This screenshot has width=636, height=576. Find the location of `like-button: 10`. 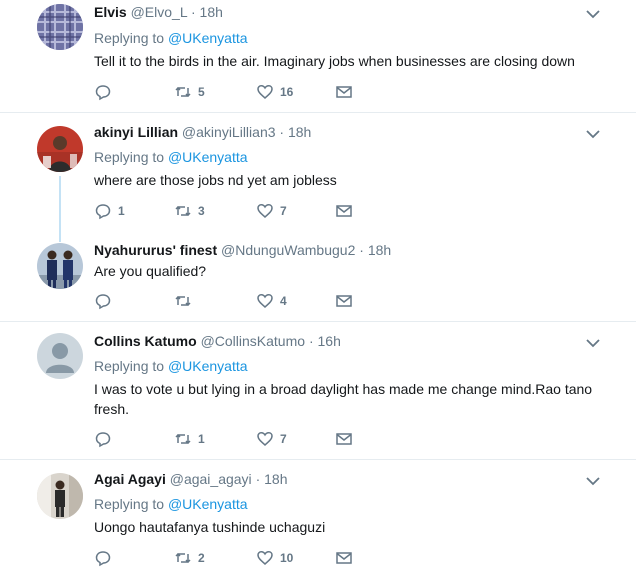

like-button: 10 is located at coordinates (274, 558).